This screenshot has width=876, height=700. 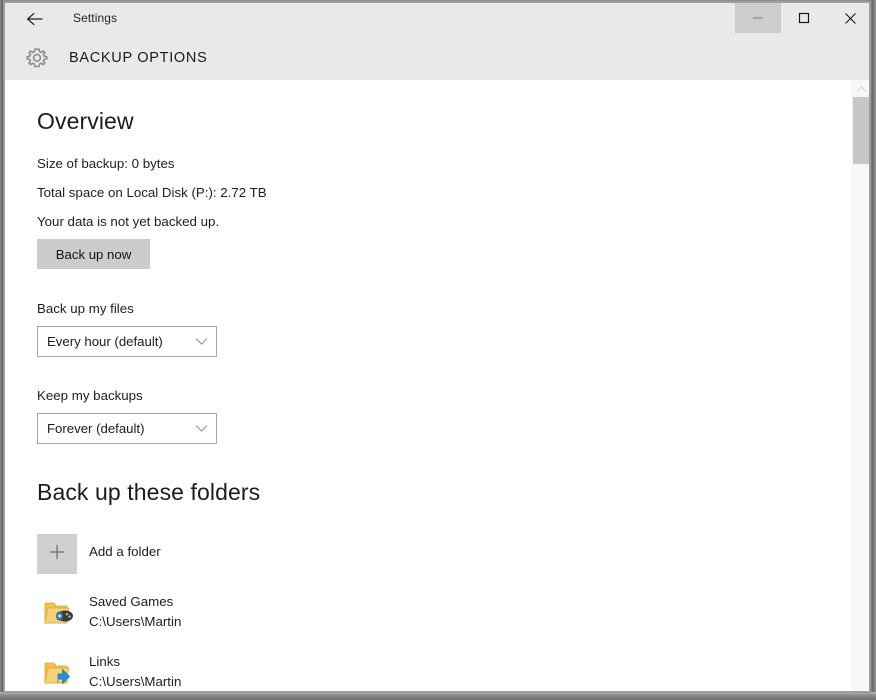 I want to click on list-item: Saved Games C:\Users\Martin, so click(x=237, y=618).